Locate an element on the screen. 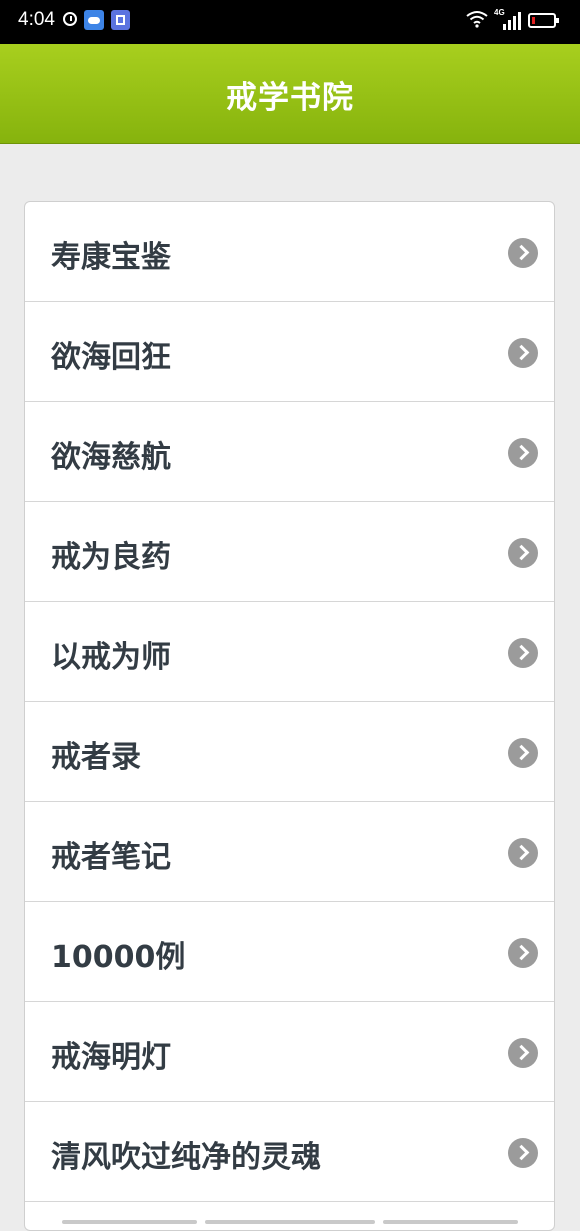 The height and width of the screenshot is (1231, 580). list-item-label: 清风吹过纯净的灵魂 is located at coordinates (186, 1157).